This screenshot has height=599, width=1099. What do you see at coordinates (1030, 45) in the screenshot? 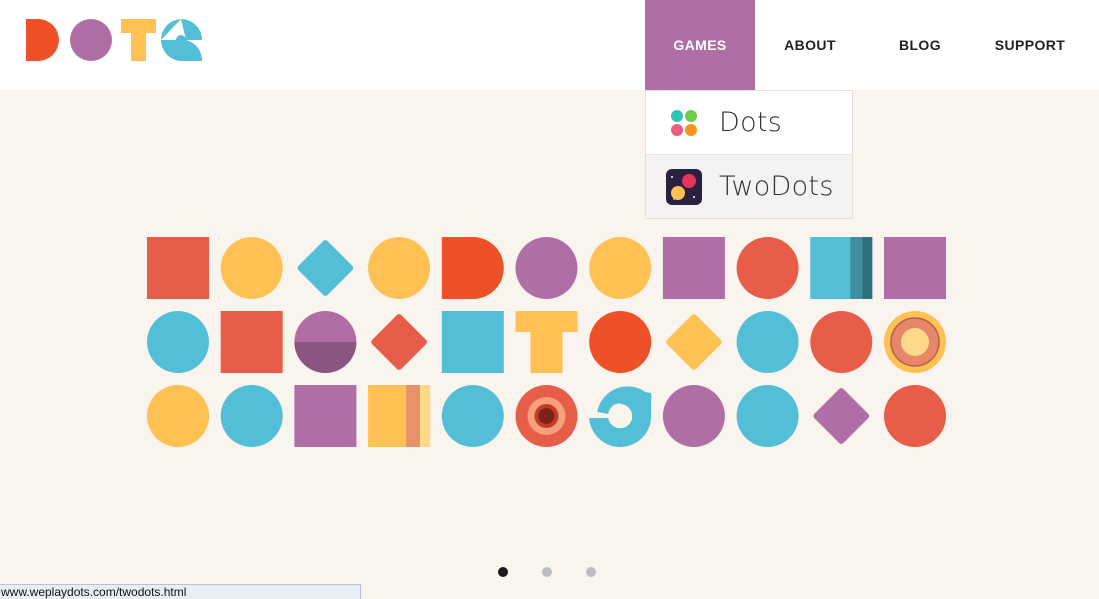
I see `nav-support: SUPPORT` at bounding box center [1030, 45].